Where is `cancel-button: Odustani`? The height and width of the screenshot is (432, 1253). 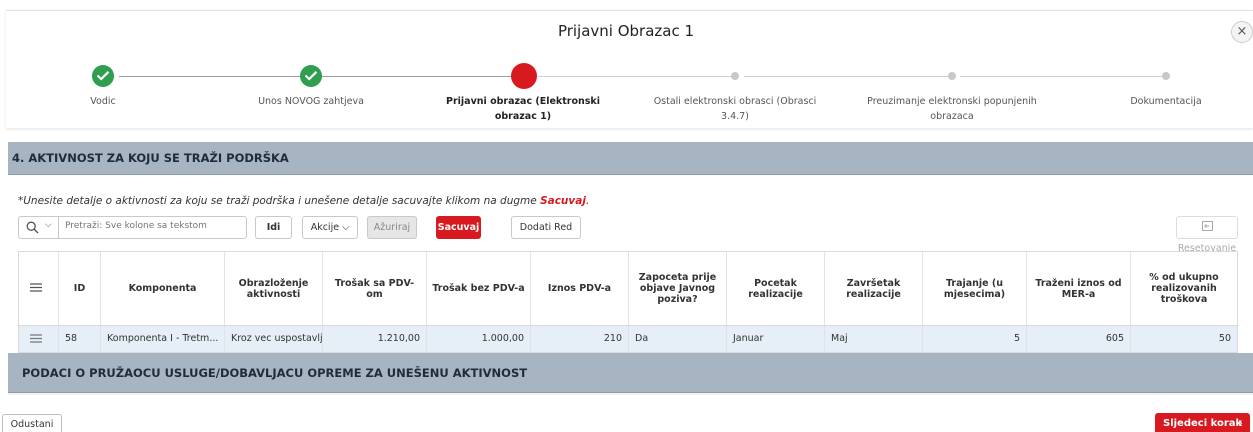
cancel-button: Odustani is located at coordinates (32, 423).